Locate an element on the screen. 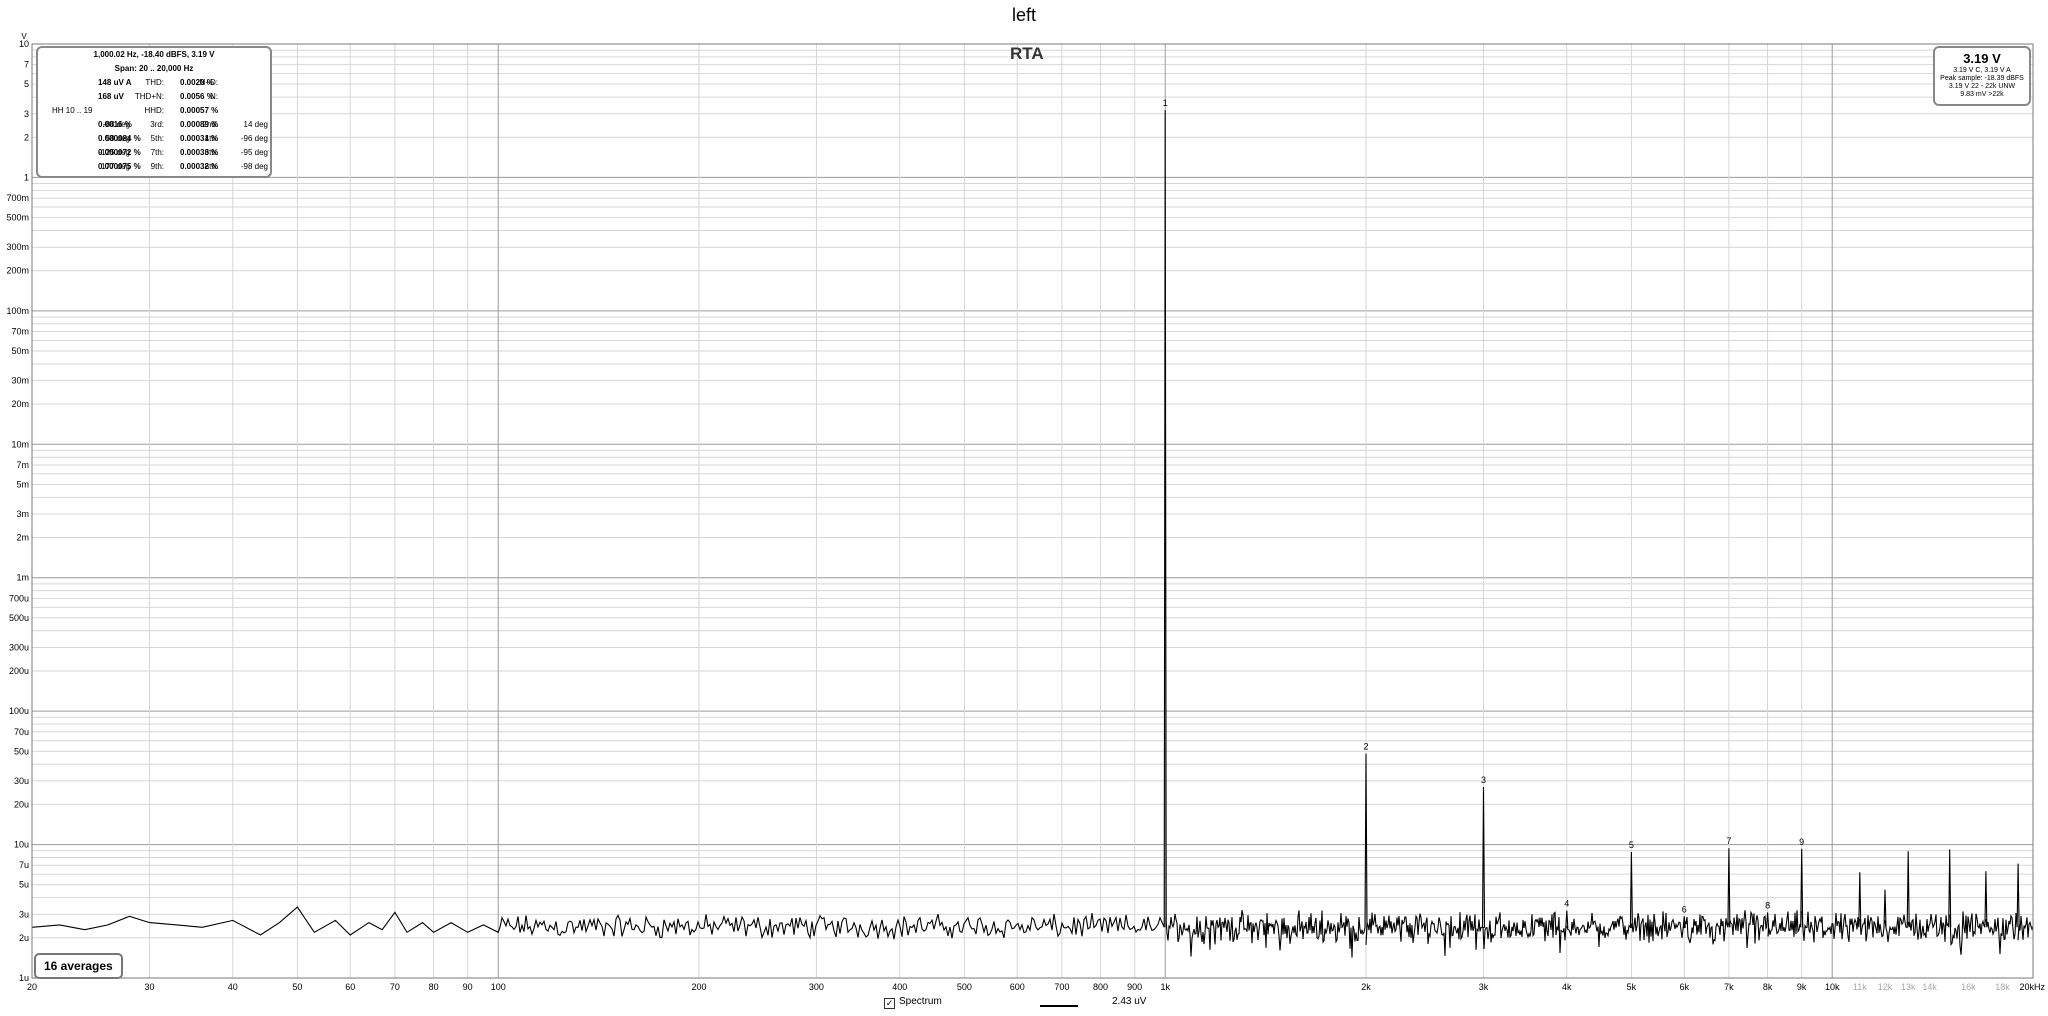  stats-p1: 58 deg is located at coordinates (117, 138).